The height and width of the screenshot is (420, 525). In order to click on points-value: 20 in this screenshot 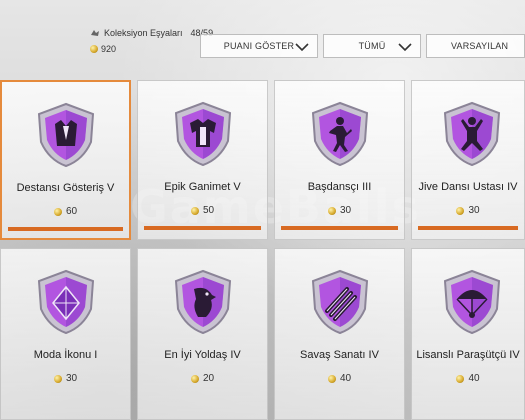, I will do `click(208, 378)`.